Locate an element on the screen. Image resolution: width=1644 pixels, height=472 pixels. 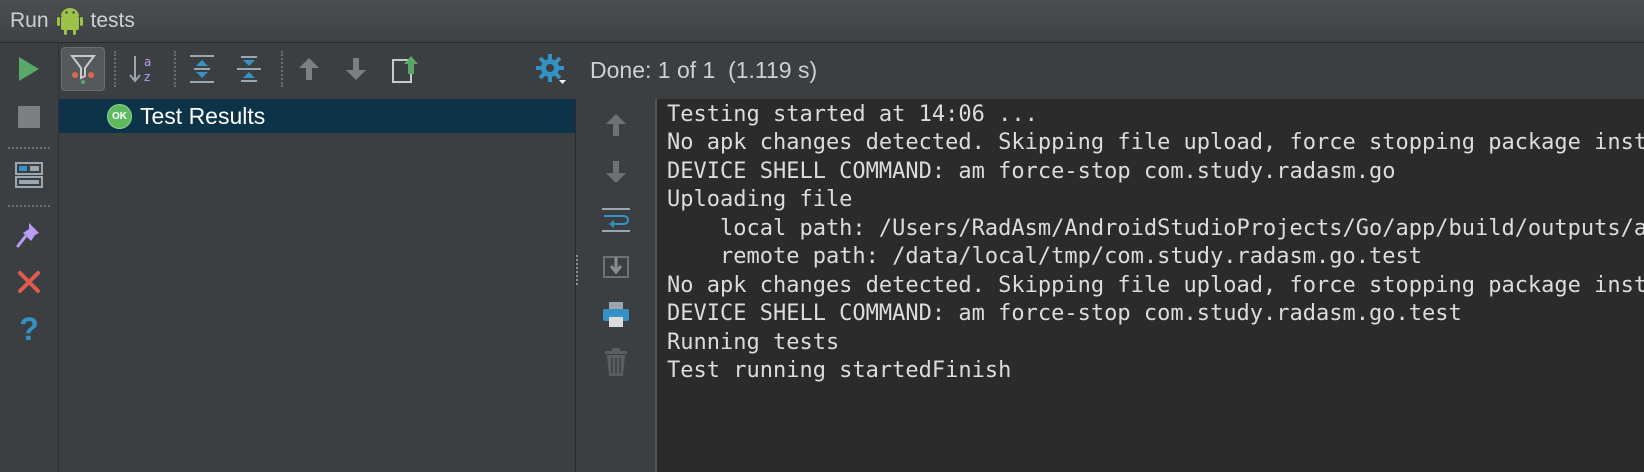
scroll-down-button is located at coordinates (616, 172).